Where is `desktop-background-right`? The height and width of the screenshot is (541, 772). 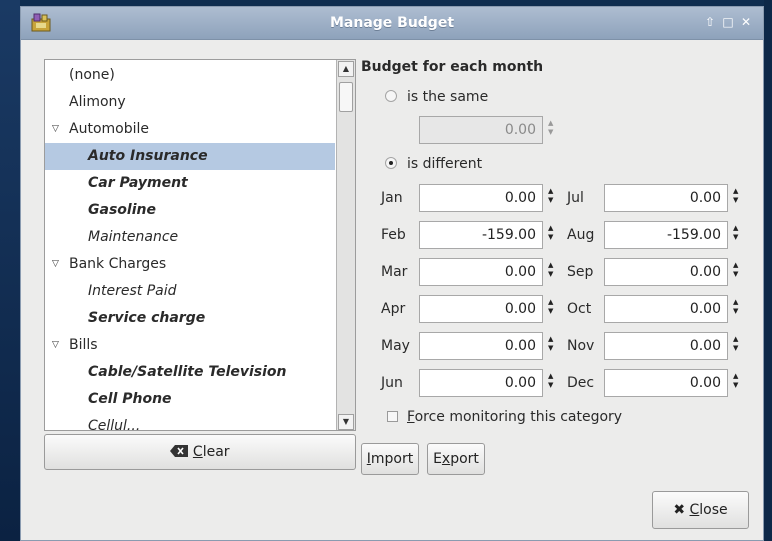
desktop-background-right is located at coordinates (768, 270).